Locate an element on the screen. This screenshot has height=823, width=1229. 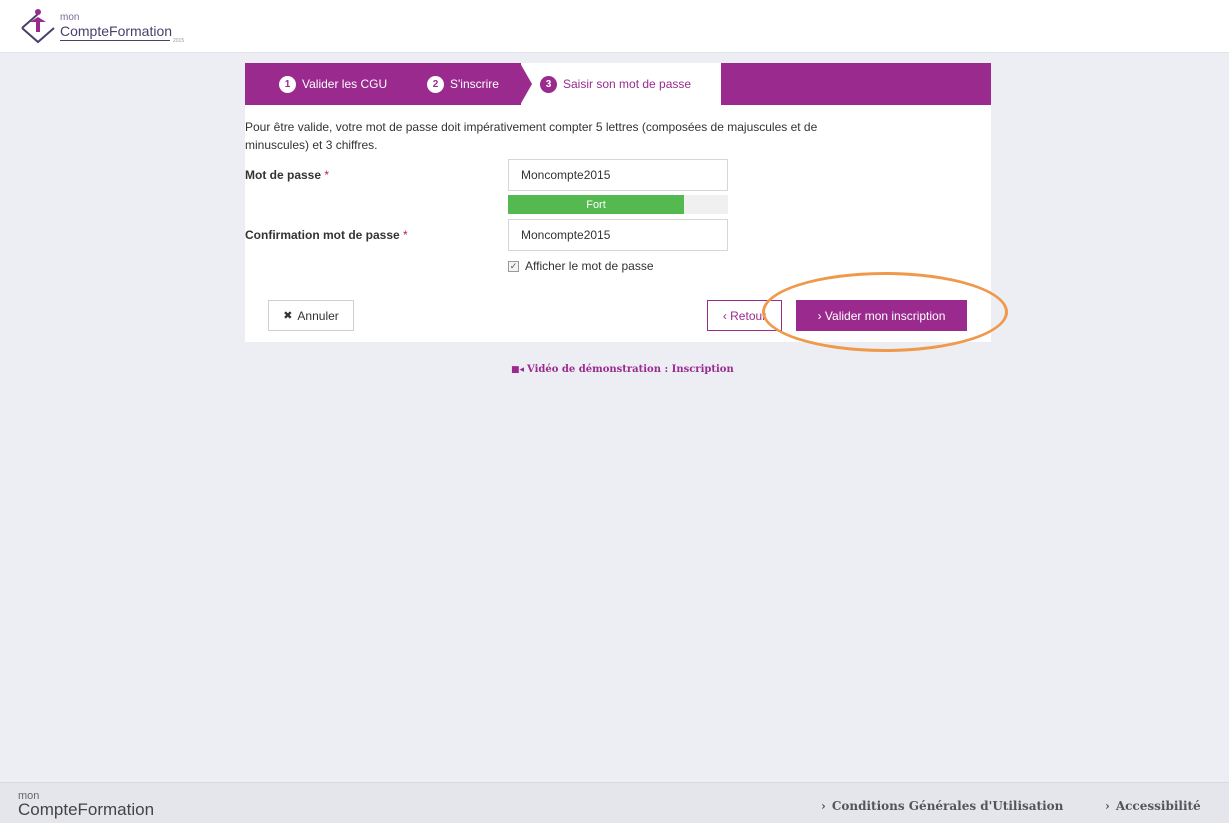
cancel-label: Annuler is located at coordinates (318, 315).